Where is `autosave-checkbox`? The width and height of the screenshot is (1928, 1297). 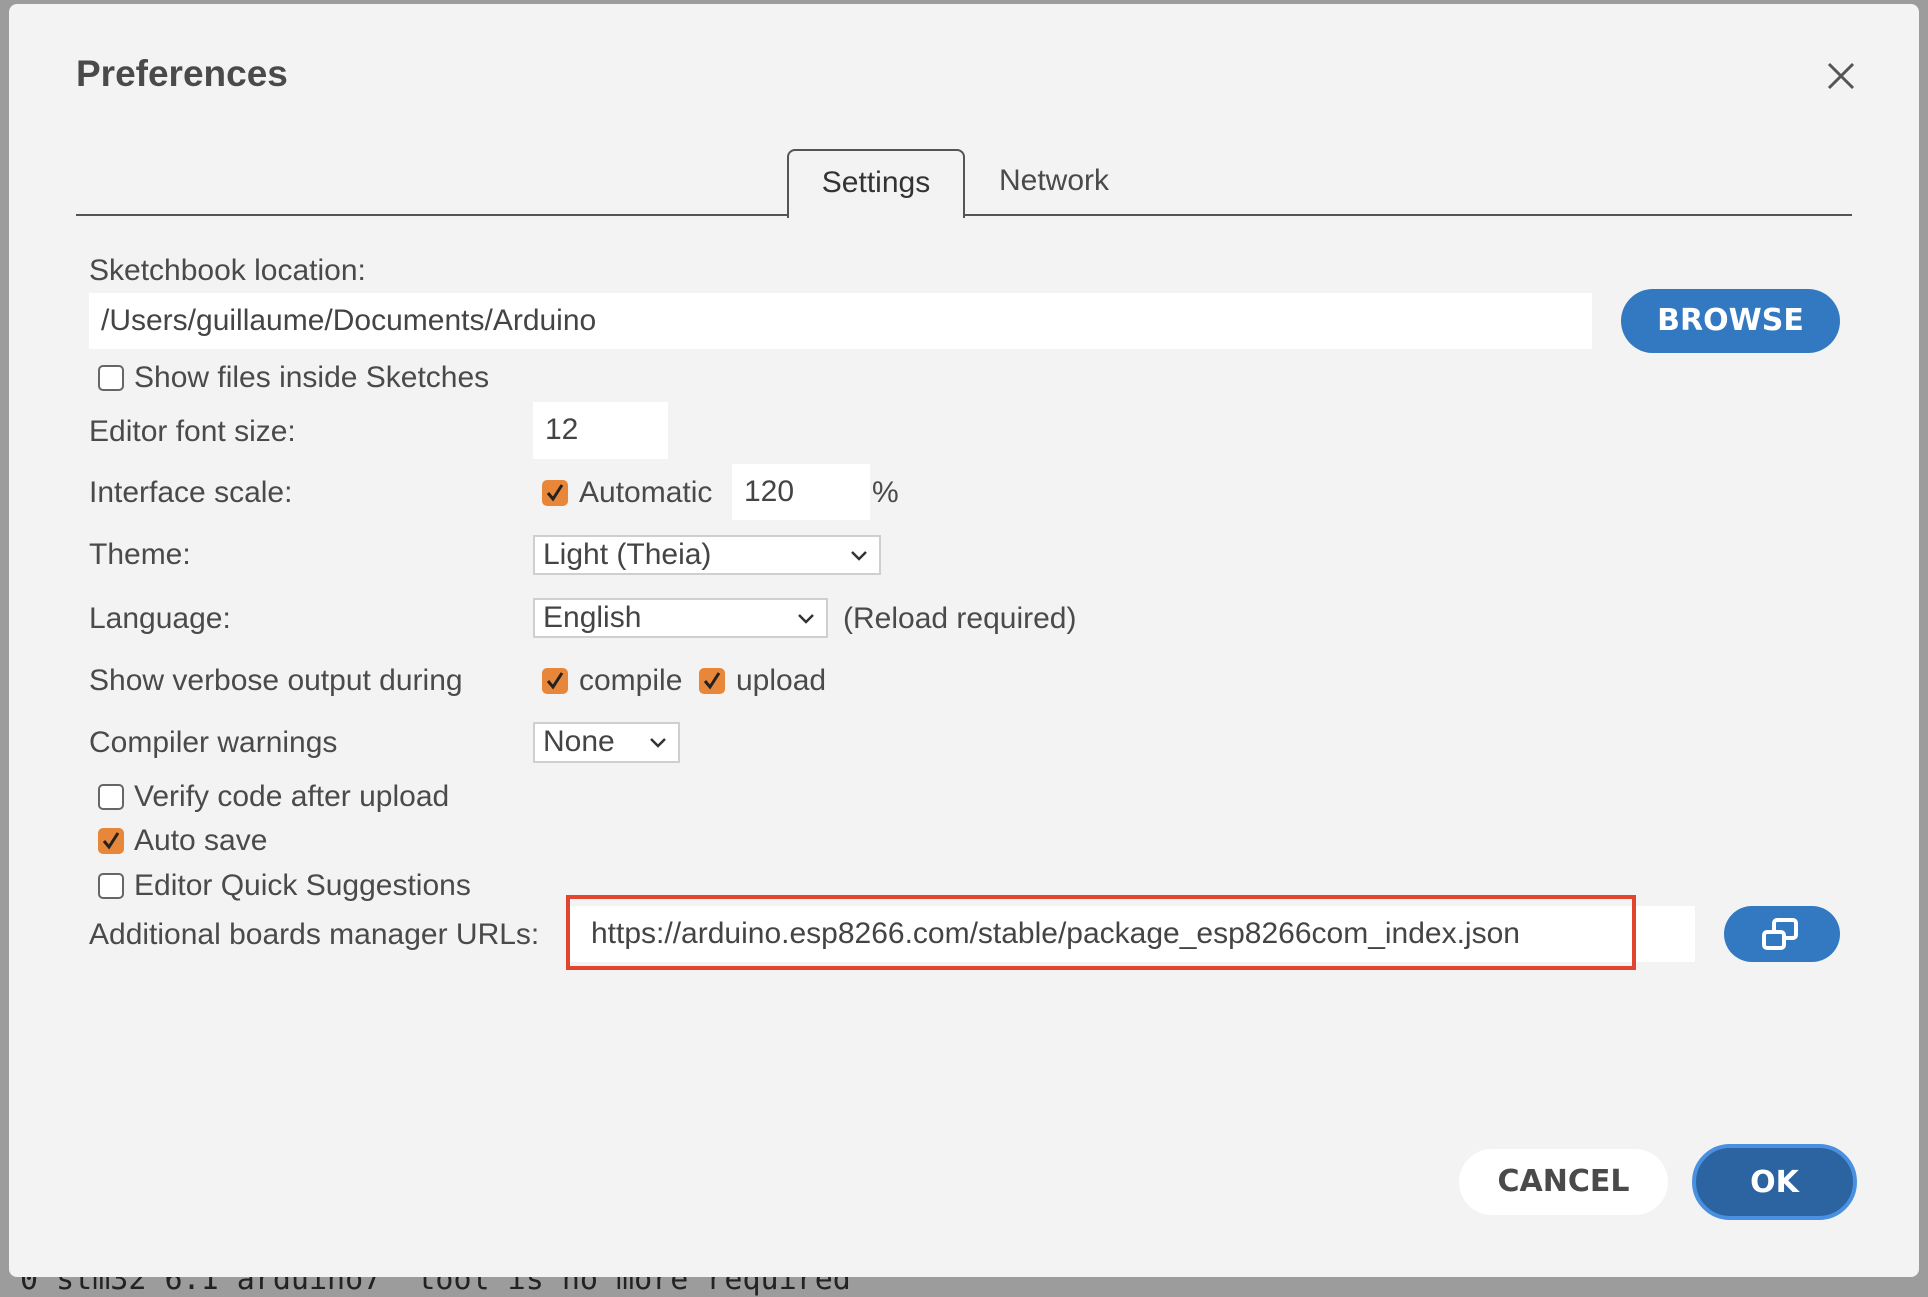 autosave-checkbox is located at coordinates (111, 841).